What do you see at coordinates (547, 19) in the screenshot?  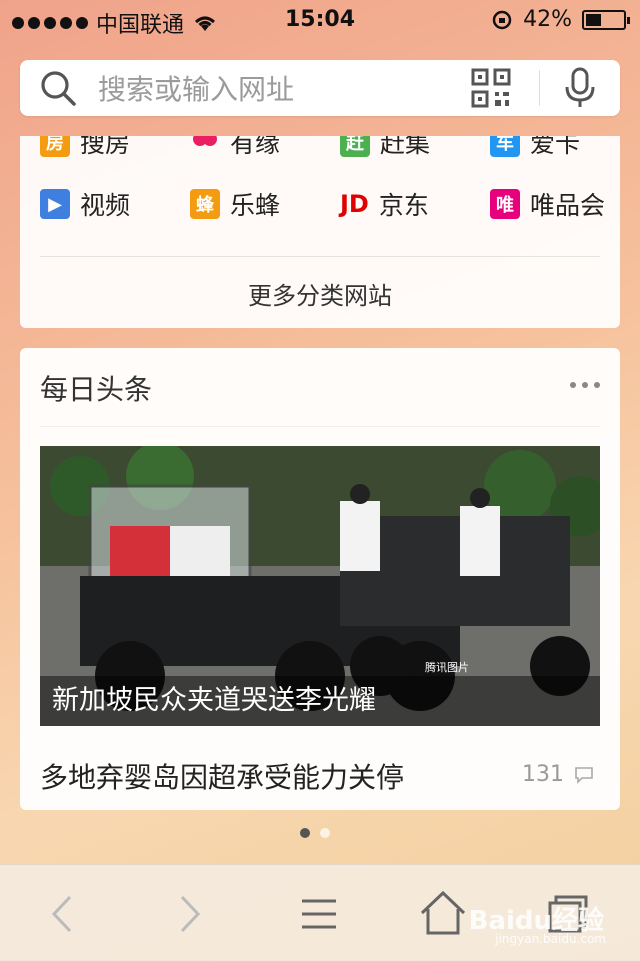 I see `battery-percent: 42%` at bounding box center [547, 19].